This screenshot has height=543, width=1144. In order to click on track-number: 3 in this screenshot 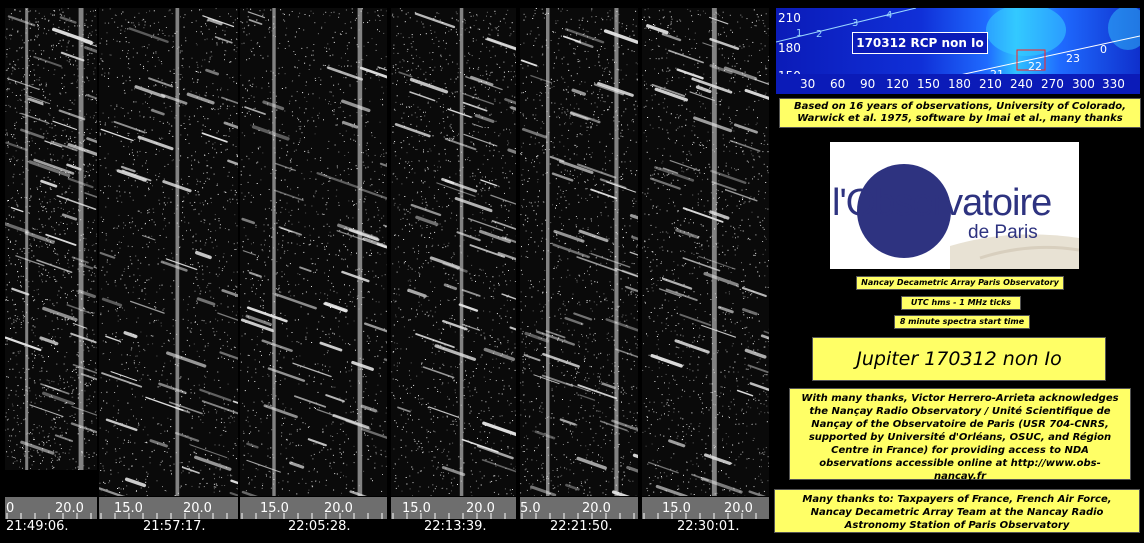, I will do `click(855, 23)`.